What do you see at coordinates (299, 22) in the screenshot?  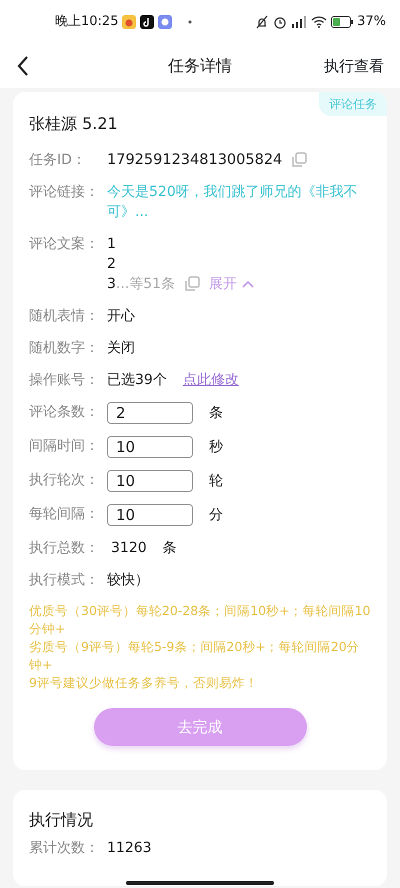 I see `signal-icon` at bounding box center [299, 22].